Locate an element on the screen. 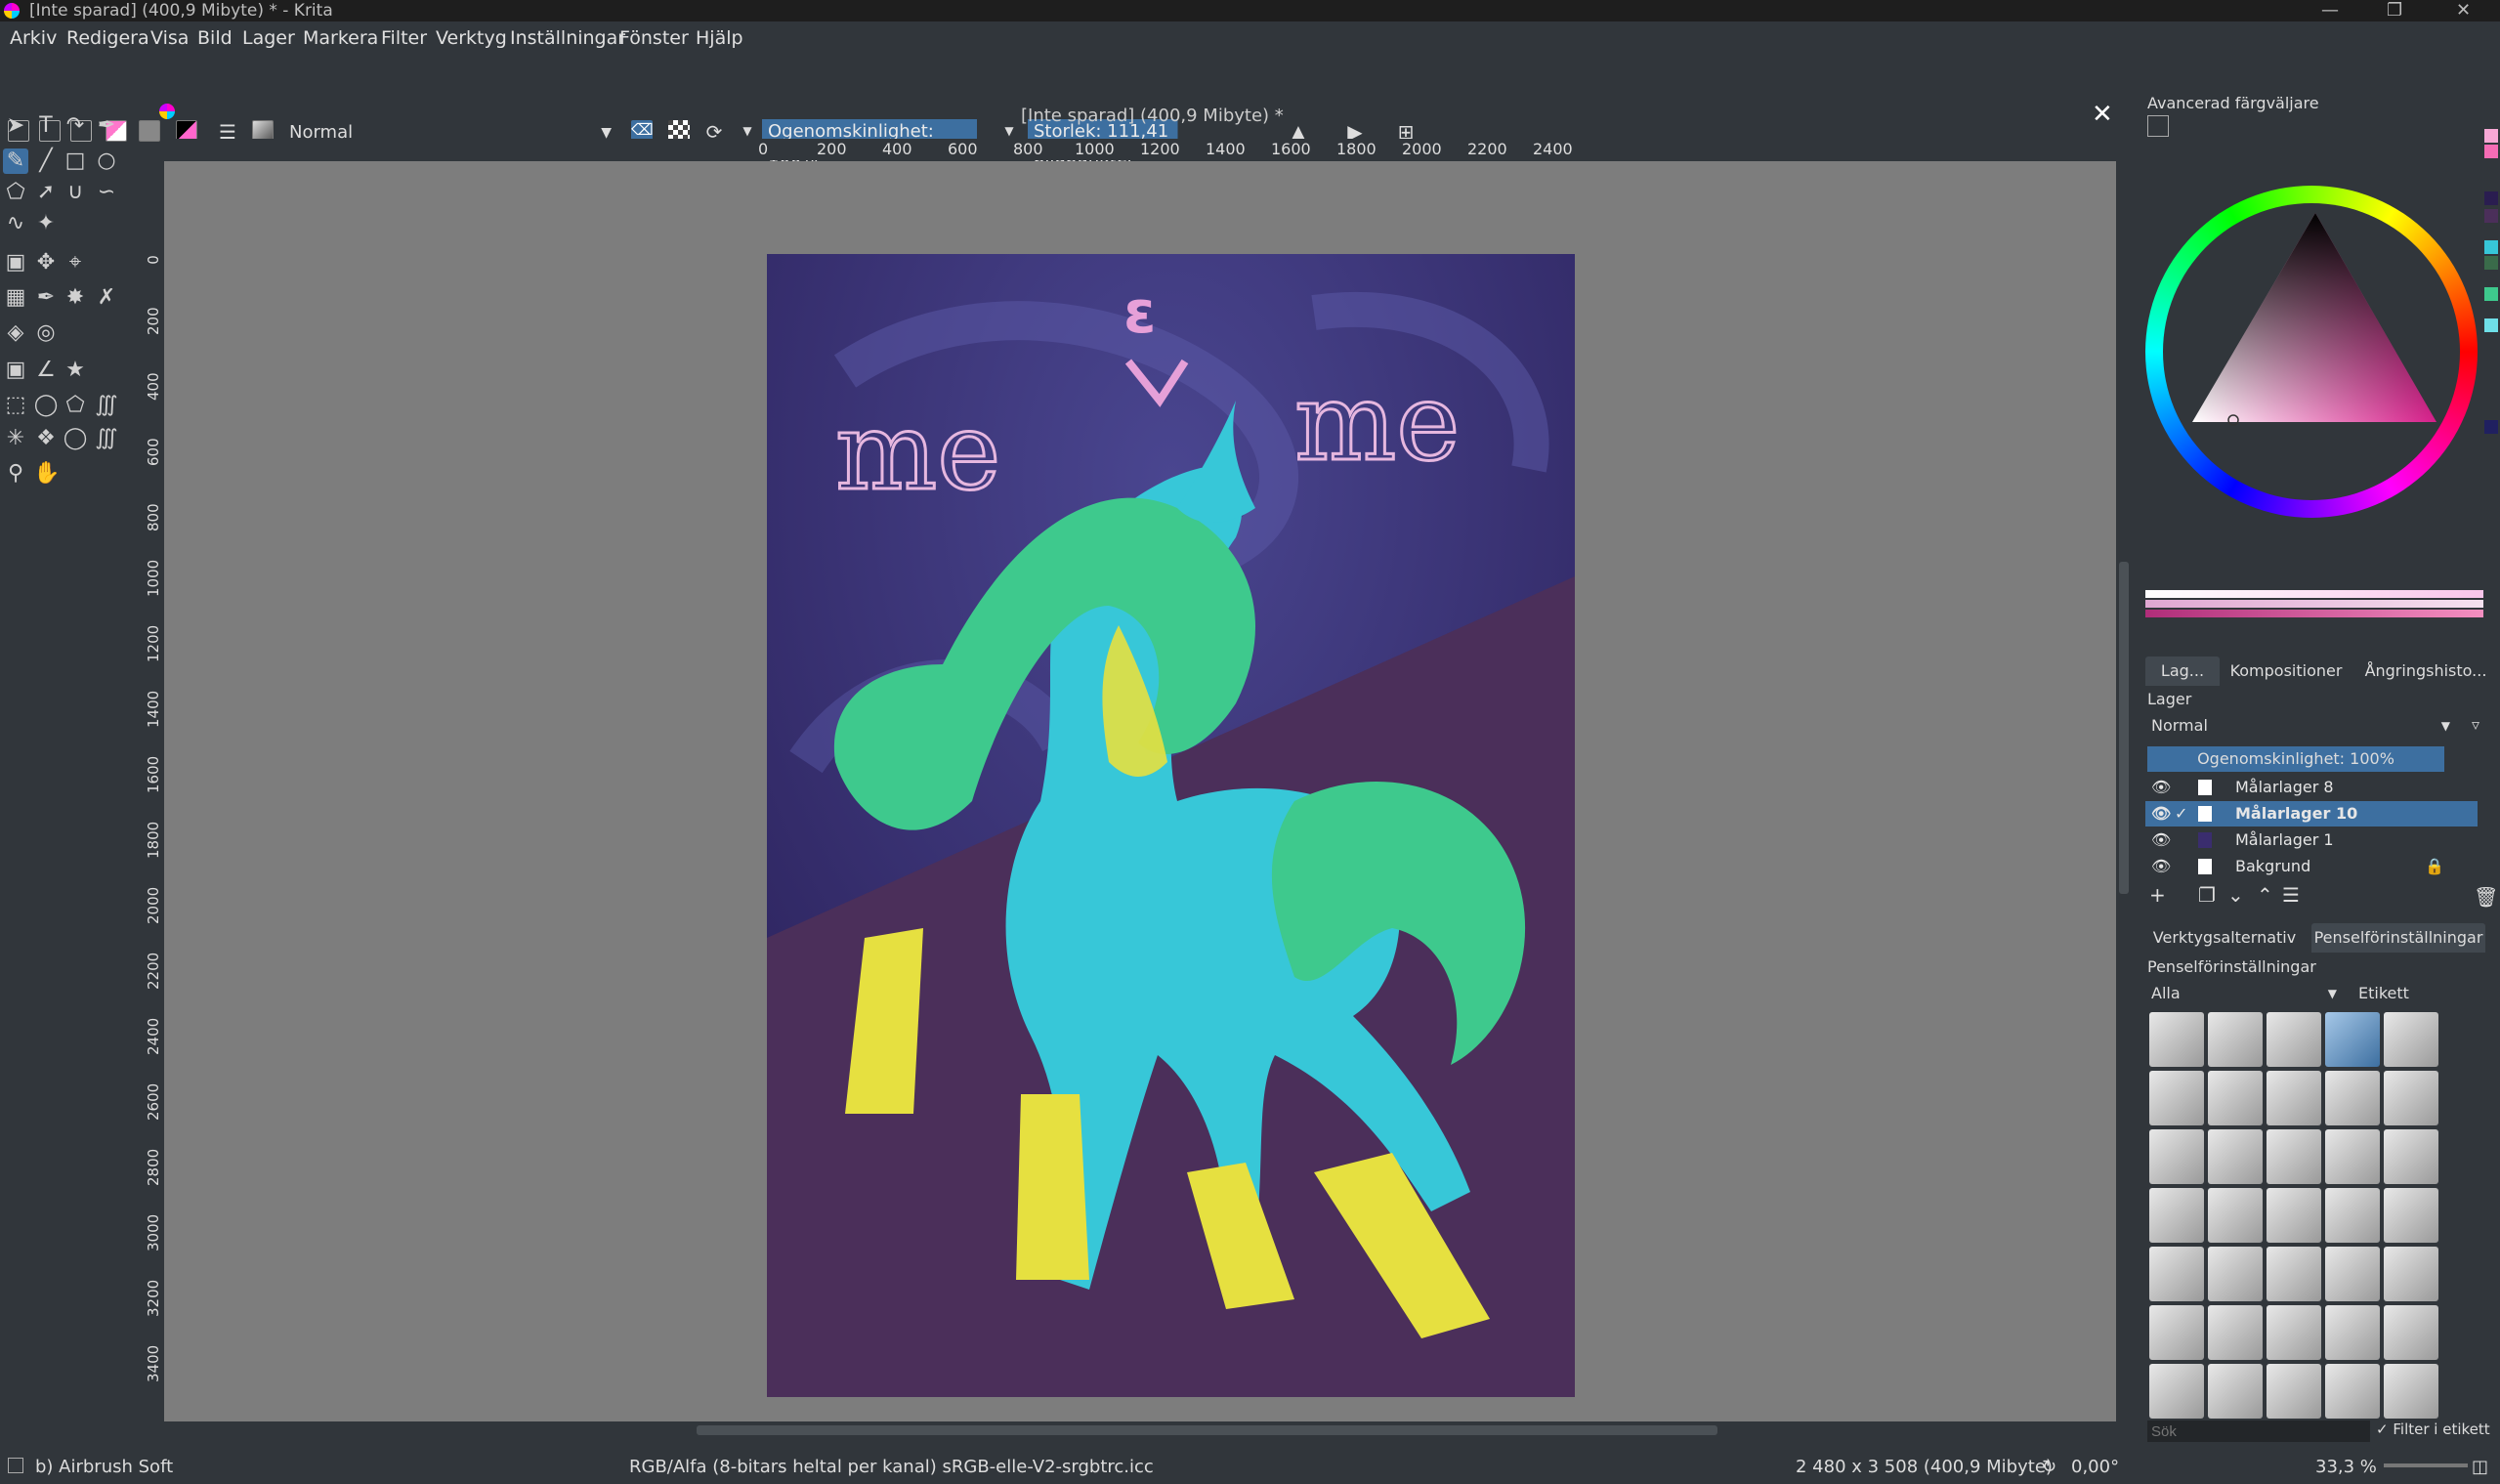  enclose-fill-icon: ◎ is located at coordinates (46, 333).